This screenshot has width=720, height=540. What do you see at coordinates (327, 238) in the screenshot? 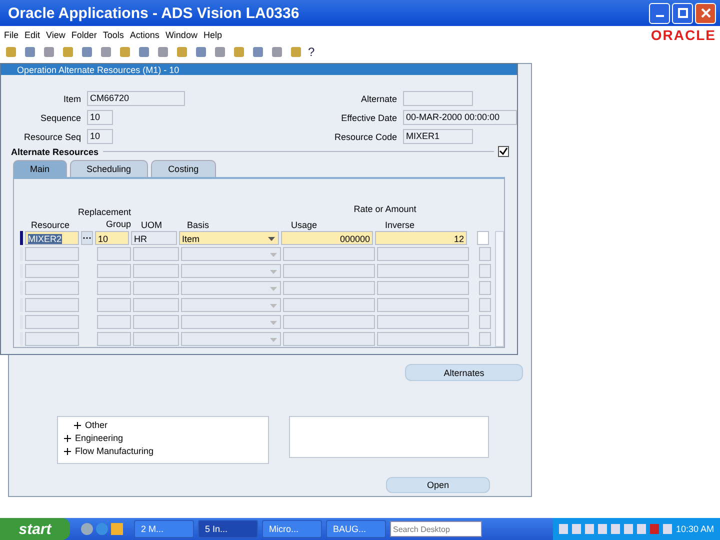
I see `table-cell: 000000` at bounding box center [327, 238].